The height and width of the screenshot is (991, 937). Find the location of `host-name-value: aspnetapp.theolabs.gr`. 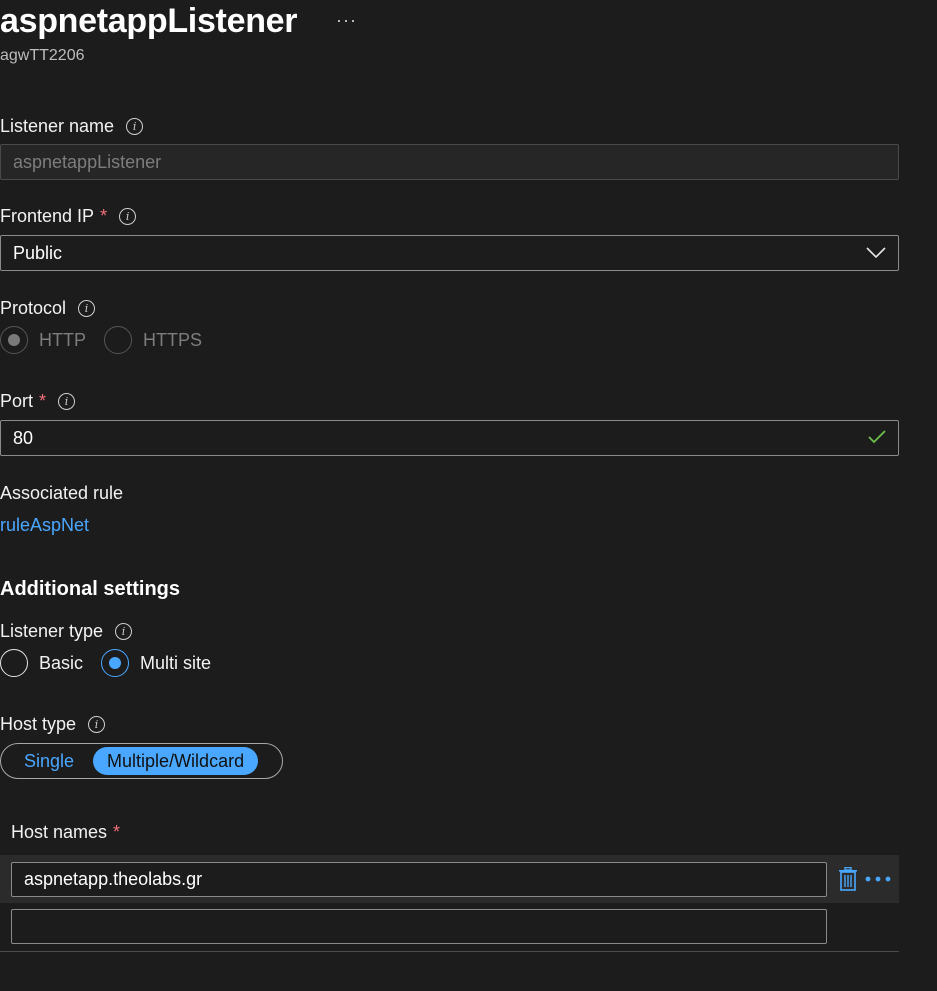

host-name-value: aspnetapp.theolabs.gr is located at coordinates (113, 879).